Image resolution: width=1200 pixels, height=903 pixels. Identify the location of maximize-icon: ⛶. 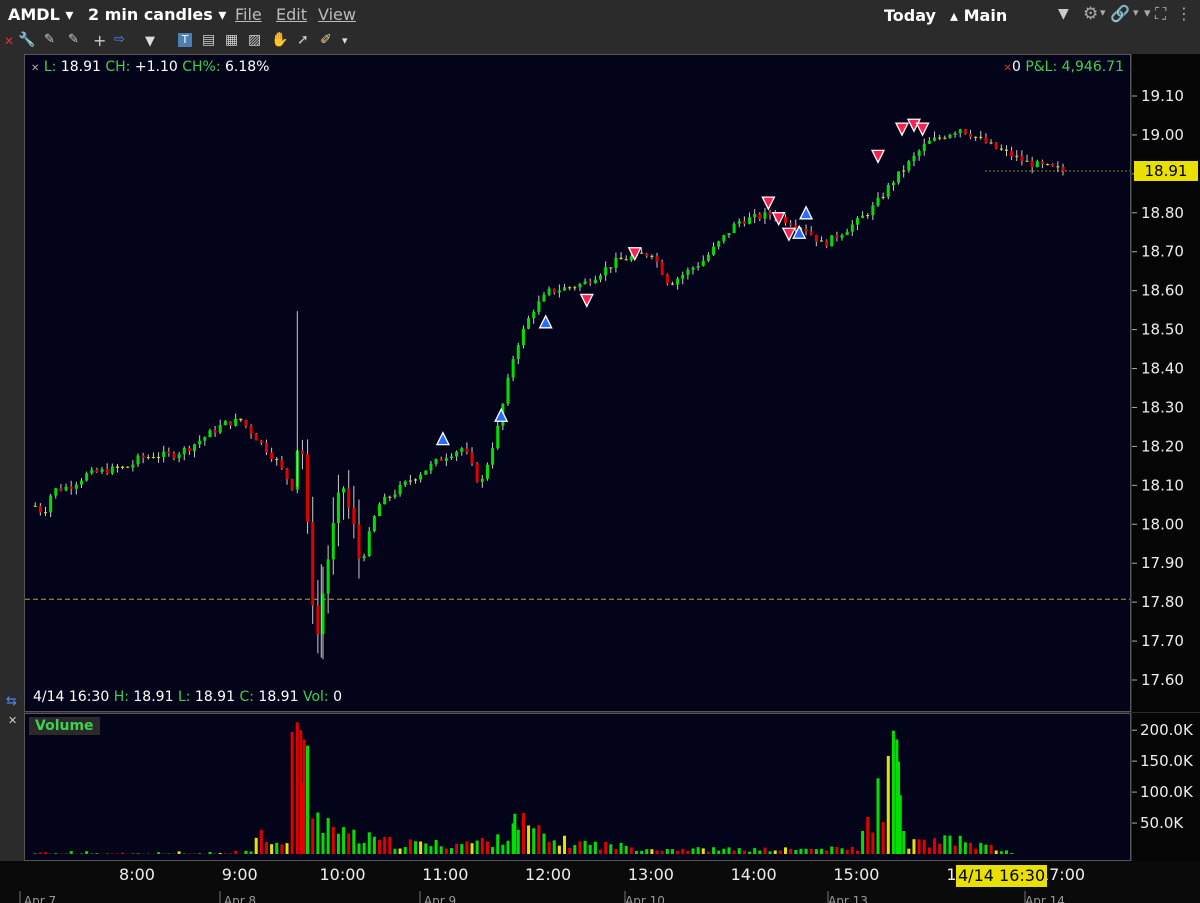
(1160, 14).